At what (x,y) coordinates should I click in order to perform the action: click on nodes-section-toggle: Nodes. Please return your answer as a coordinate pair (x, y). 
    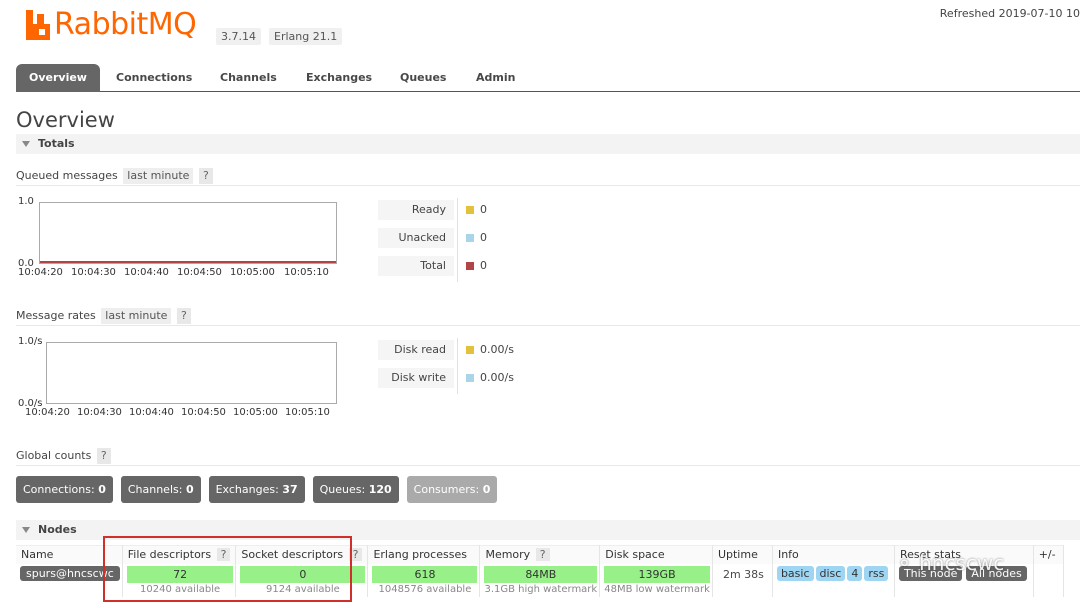
    Looking at the image, I should click on (548, 530).